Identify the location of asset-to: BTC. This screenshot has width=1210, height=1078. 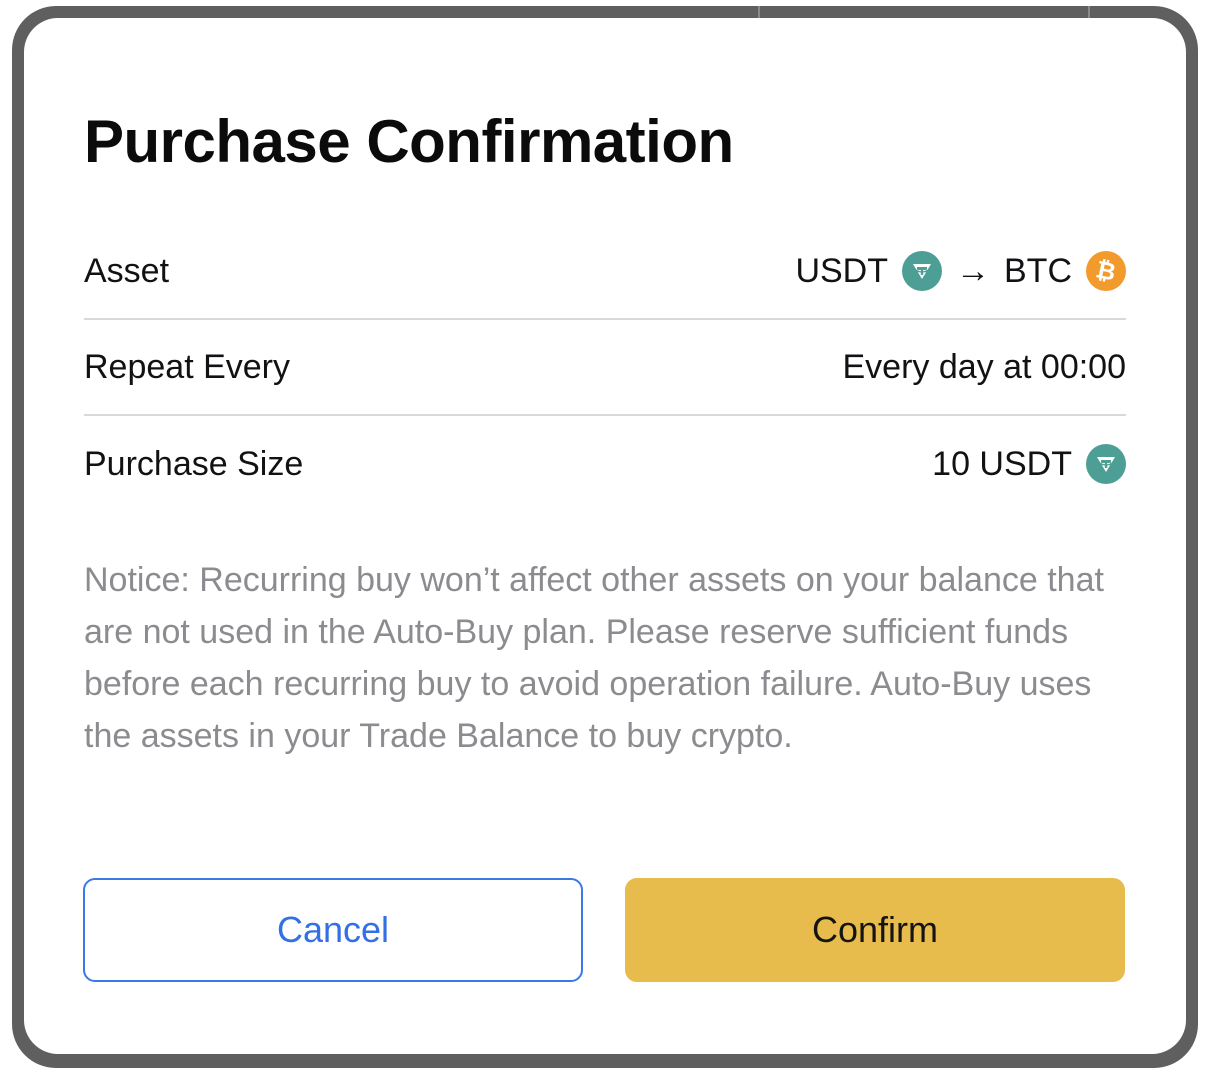
(1038, 270).